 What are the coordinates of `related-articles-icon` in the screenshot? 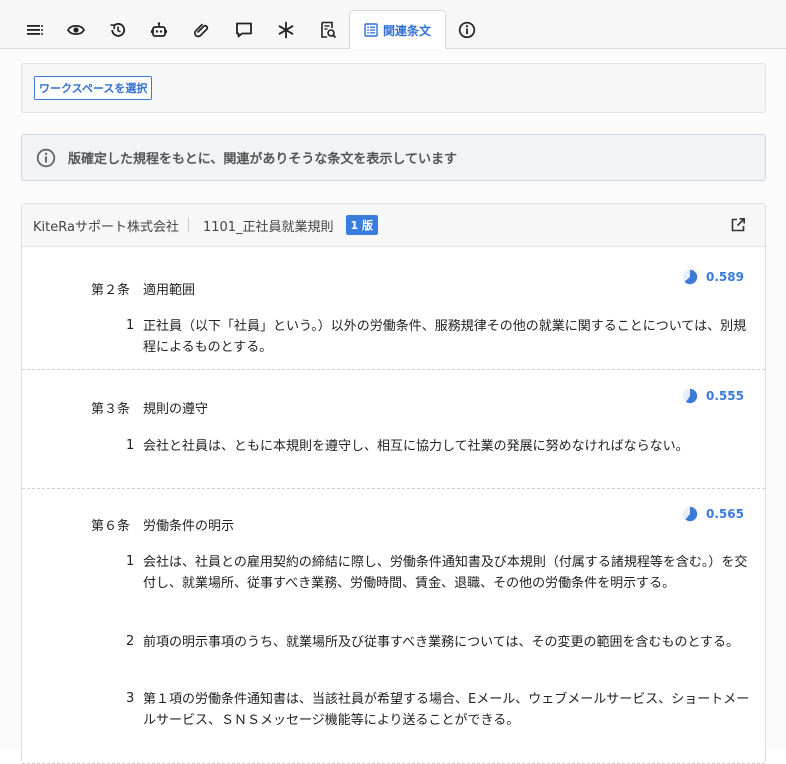 It's located at (371, 30).